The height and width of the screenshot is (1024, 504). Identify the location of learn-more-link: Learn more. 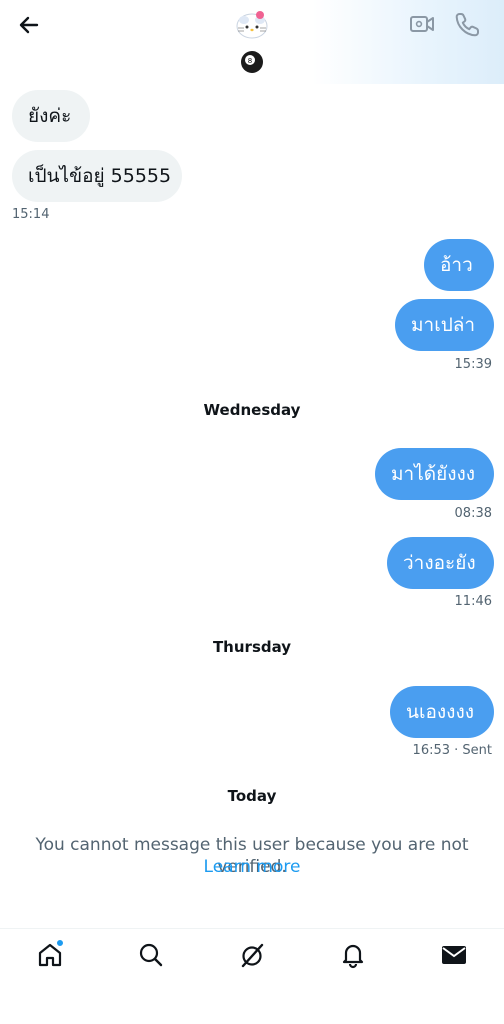
(252, 867).